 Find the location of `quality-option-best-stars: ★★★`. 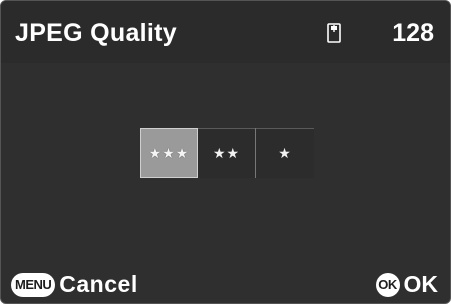

quality-option-best-stars: ★★★ is located at coordinates (169, 152).